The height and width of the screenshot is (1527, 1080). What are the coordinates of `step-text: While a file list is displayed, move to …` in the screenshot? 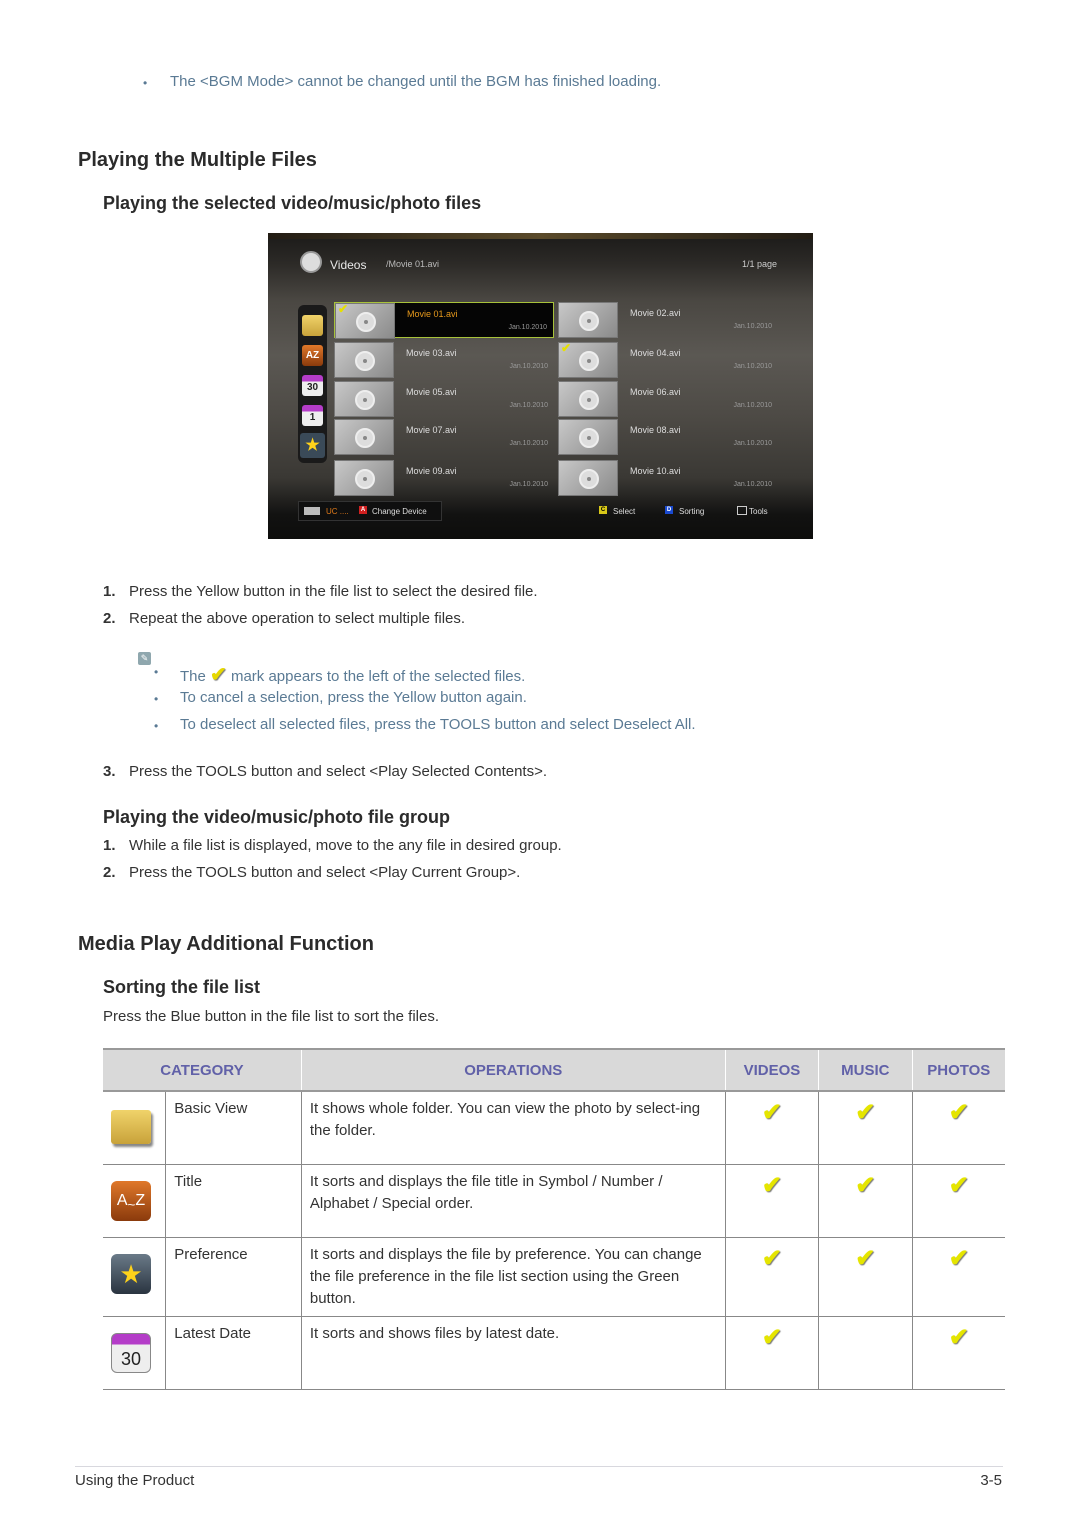 It's located at (345, 845).